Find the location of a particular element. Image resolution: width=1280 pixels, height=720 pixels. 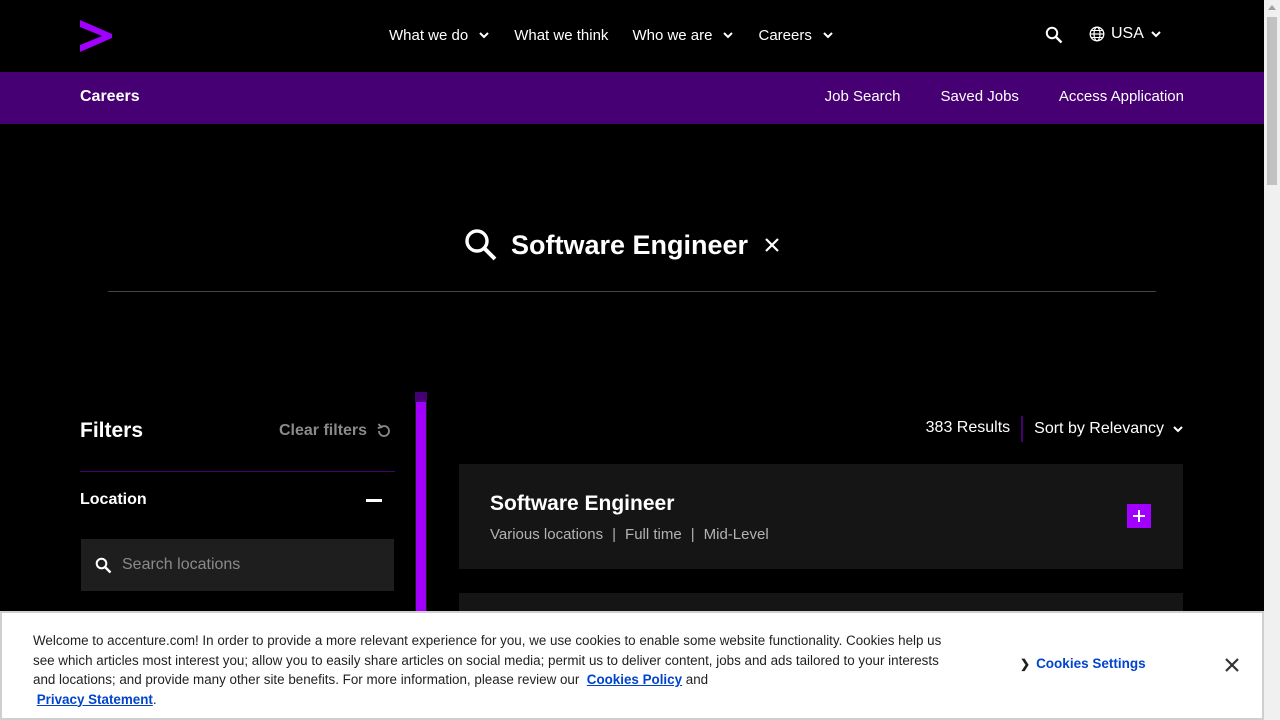

nav-item-who-we-are: Who we are is located at coordinates (683, 35).